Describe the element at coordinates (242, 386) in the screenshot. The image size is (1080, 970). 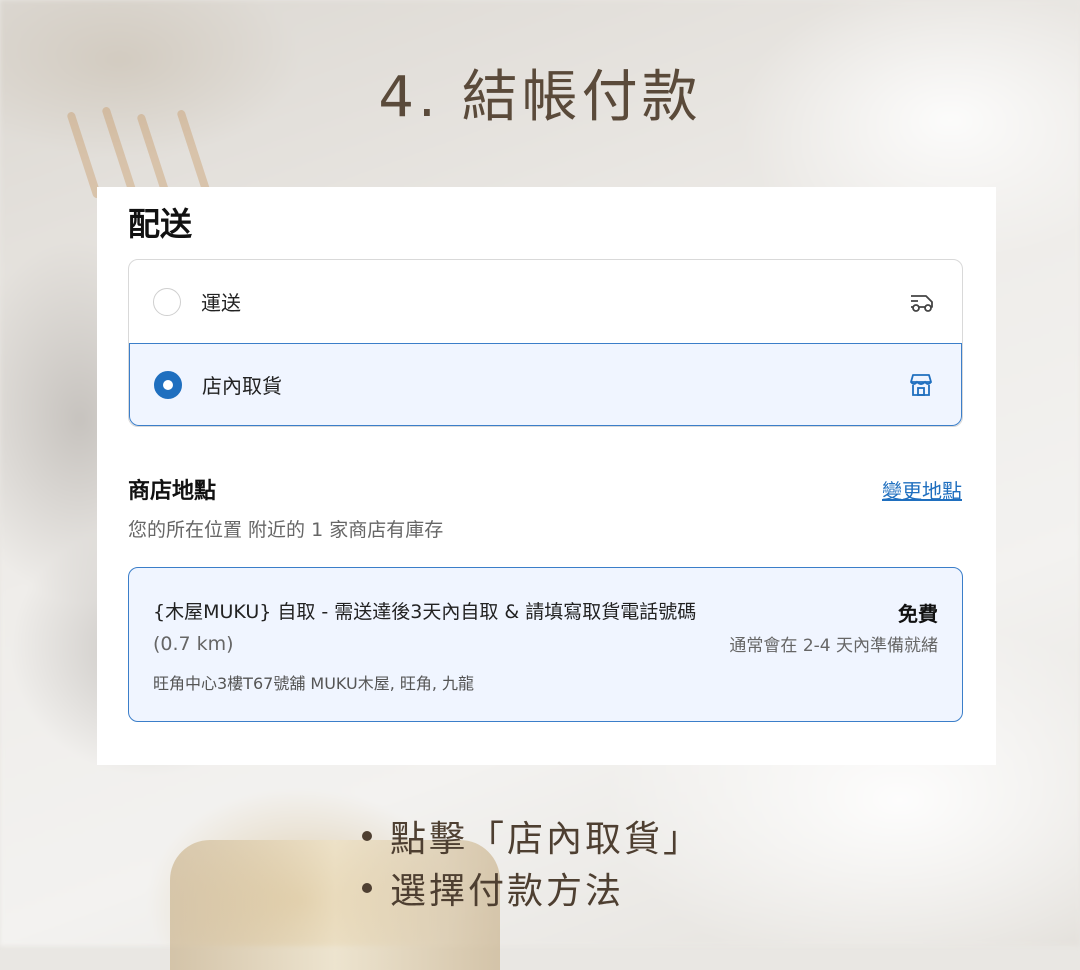
I see `delivery-option-label: 店內取貨` at that location.